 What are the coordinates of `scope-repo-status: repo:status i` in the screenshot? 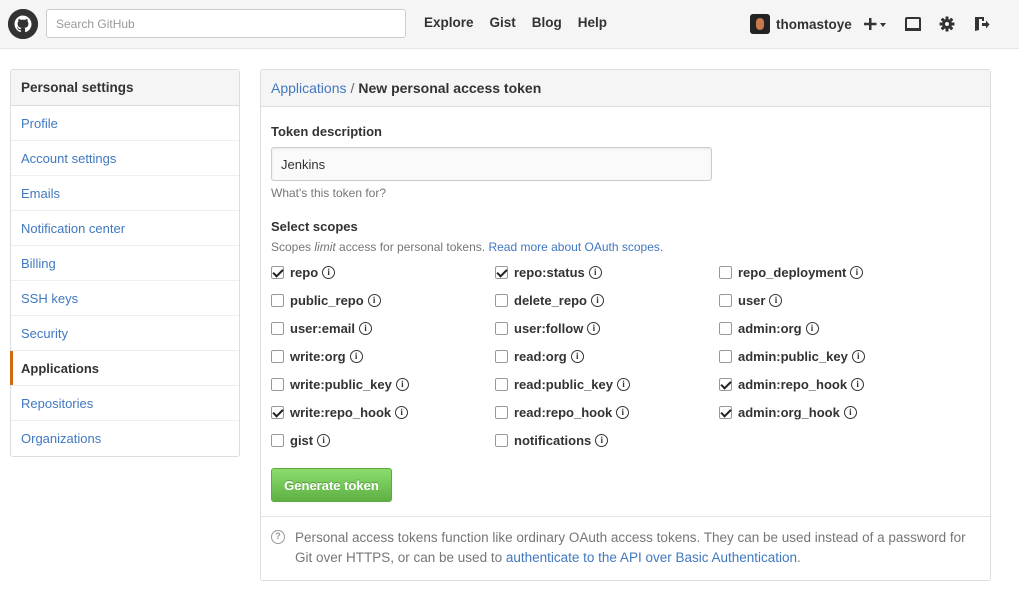 It's located at (548, 272).